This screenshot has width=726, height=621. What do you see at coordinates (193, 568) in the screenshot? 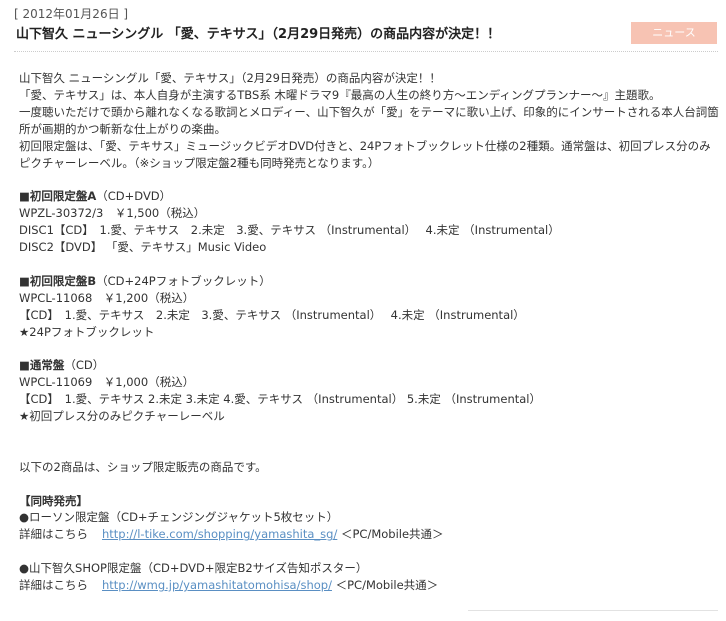
I see `shop-edition-name: ●山下智久SHOP限定盤（CD+DVD+限定B2サイズ告知ポスター）` at bounding box center [193, 568].